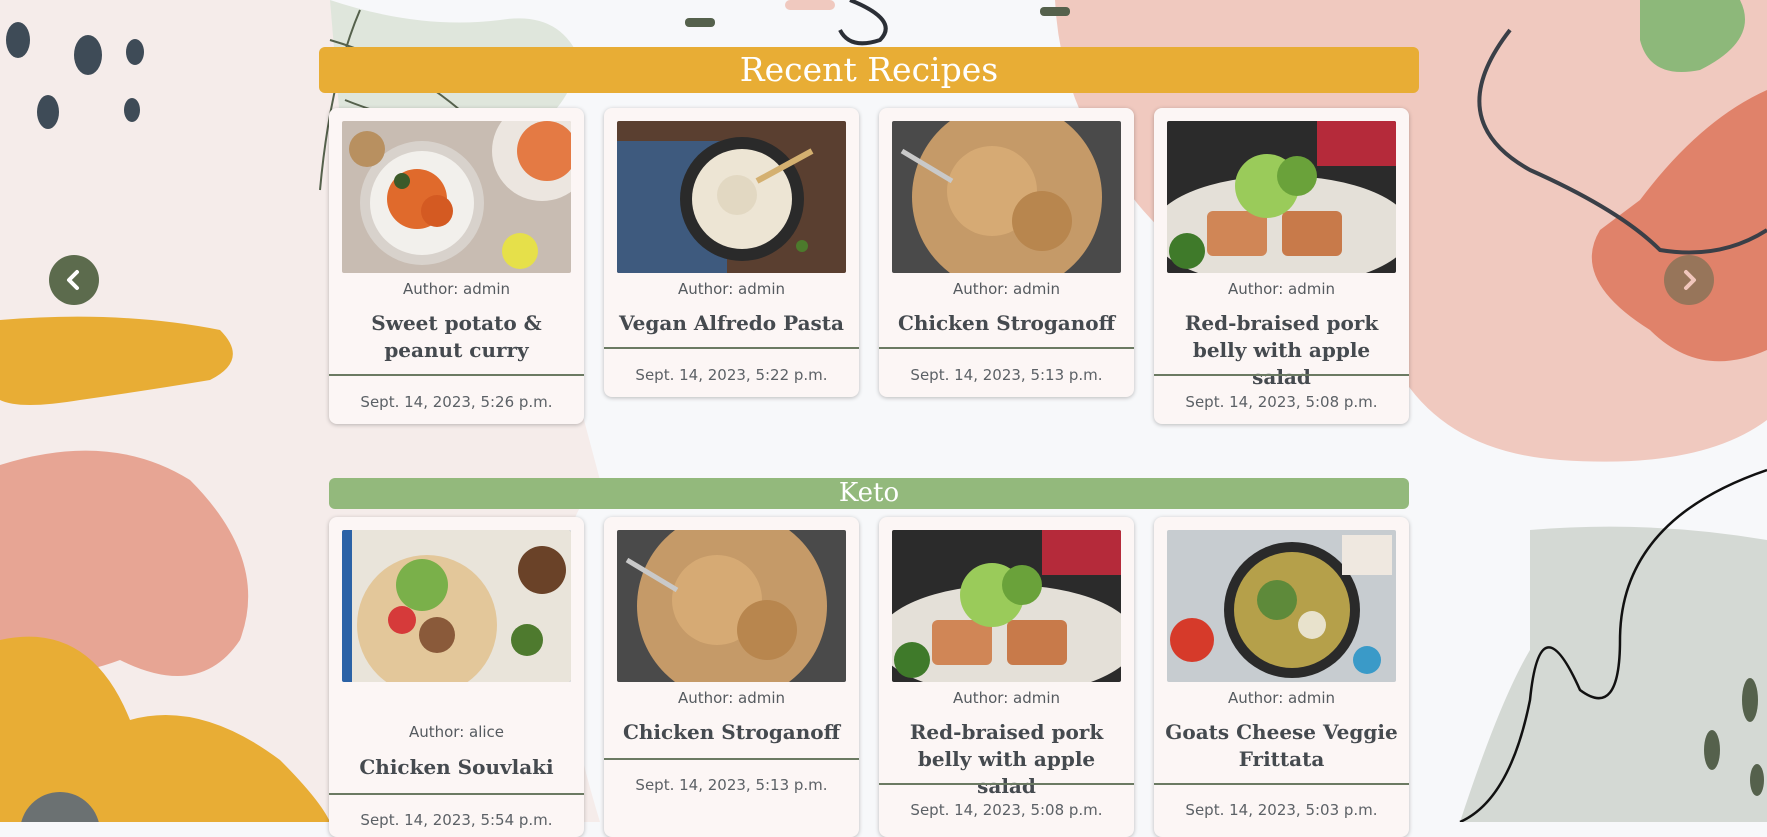 Image resolution: width=1767 pixels, height=837 pixels. What do you see at coordinates (869, 70) in the screenshot?
I see `section-heading-recent-recipes: Recent Recipes` at bounding box center [869, 70].